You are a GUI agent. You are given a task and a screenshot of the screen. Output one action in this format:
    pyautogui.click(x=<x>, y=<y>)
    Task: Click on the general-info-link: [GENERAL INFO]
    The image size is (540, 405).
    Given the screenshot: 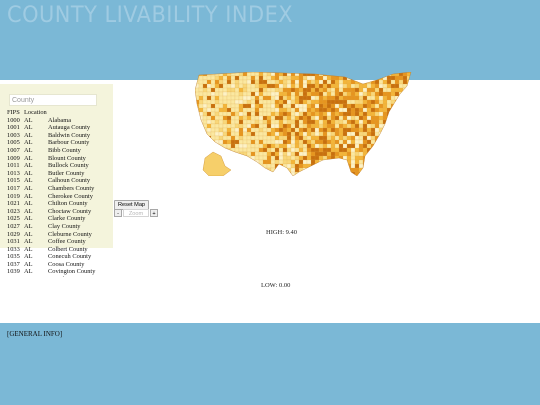 What is the action you would take?
    pyautogui.click(x=34, y=334)
    